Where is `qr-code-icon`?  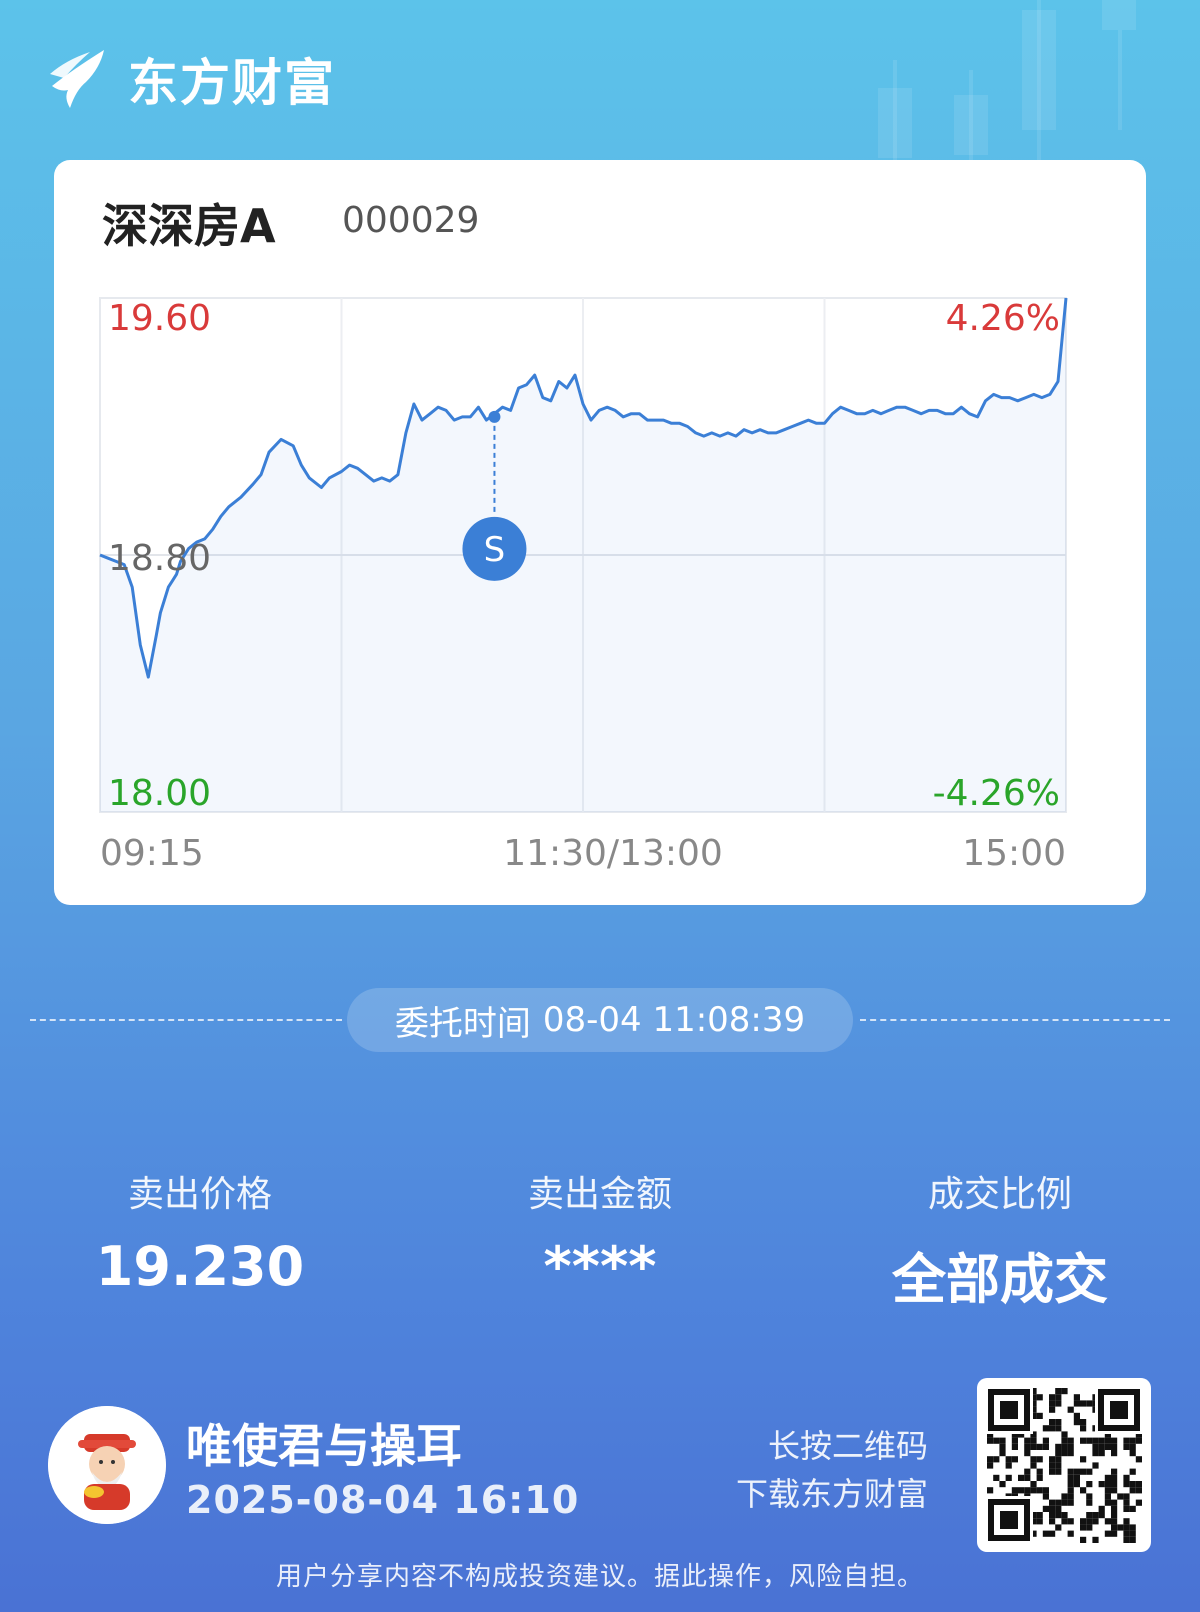
qr-code-icon is located at coordinates (1064, 1465).